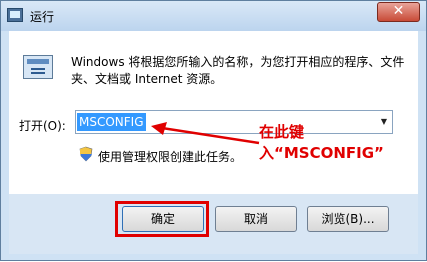 The image size is (427, 262). I want to click on window-title: 运行, so click(42, 17).